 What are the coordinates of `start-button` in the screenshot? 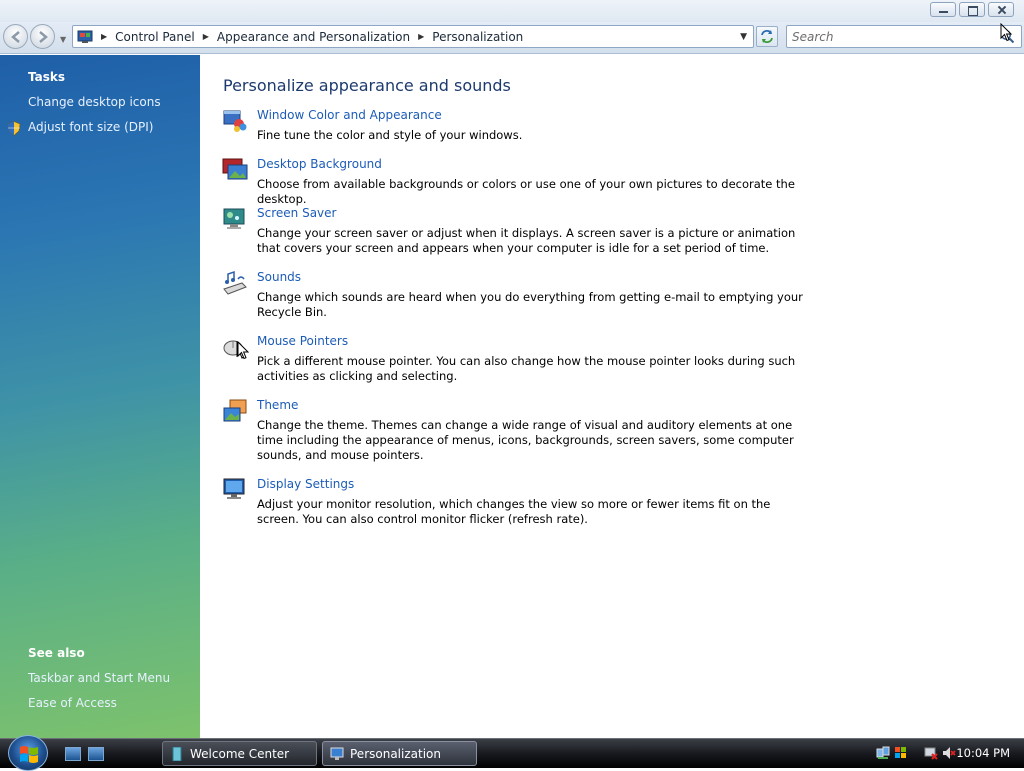 It's located at (28, 753).